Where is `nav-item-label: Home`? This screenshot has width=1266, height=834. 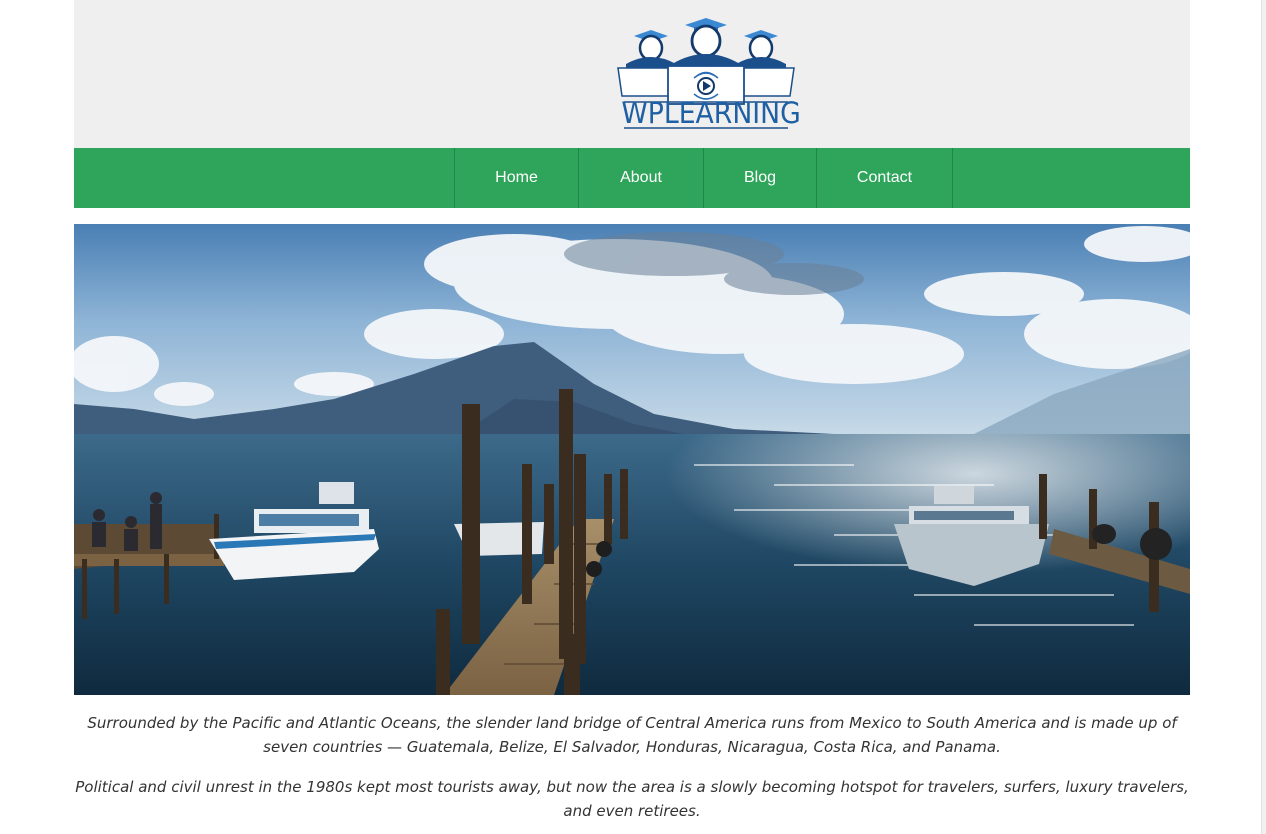 nav-item-label: Home is located at coordinates (516, 177).